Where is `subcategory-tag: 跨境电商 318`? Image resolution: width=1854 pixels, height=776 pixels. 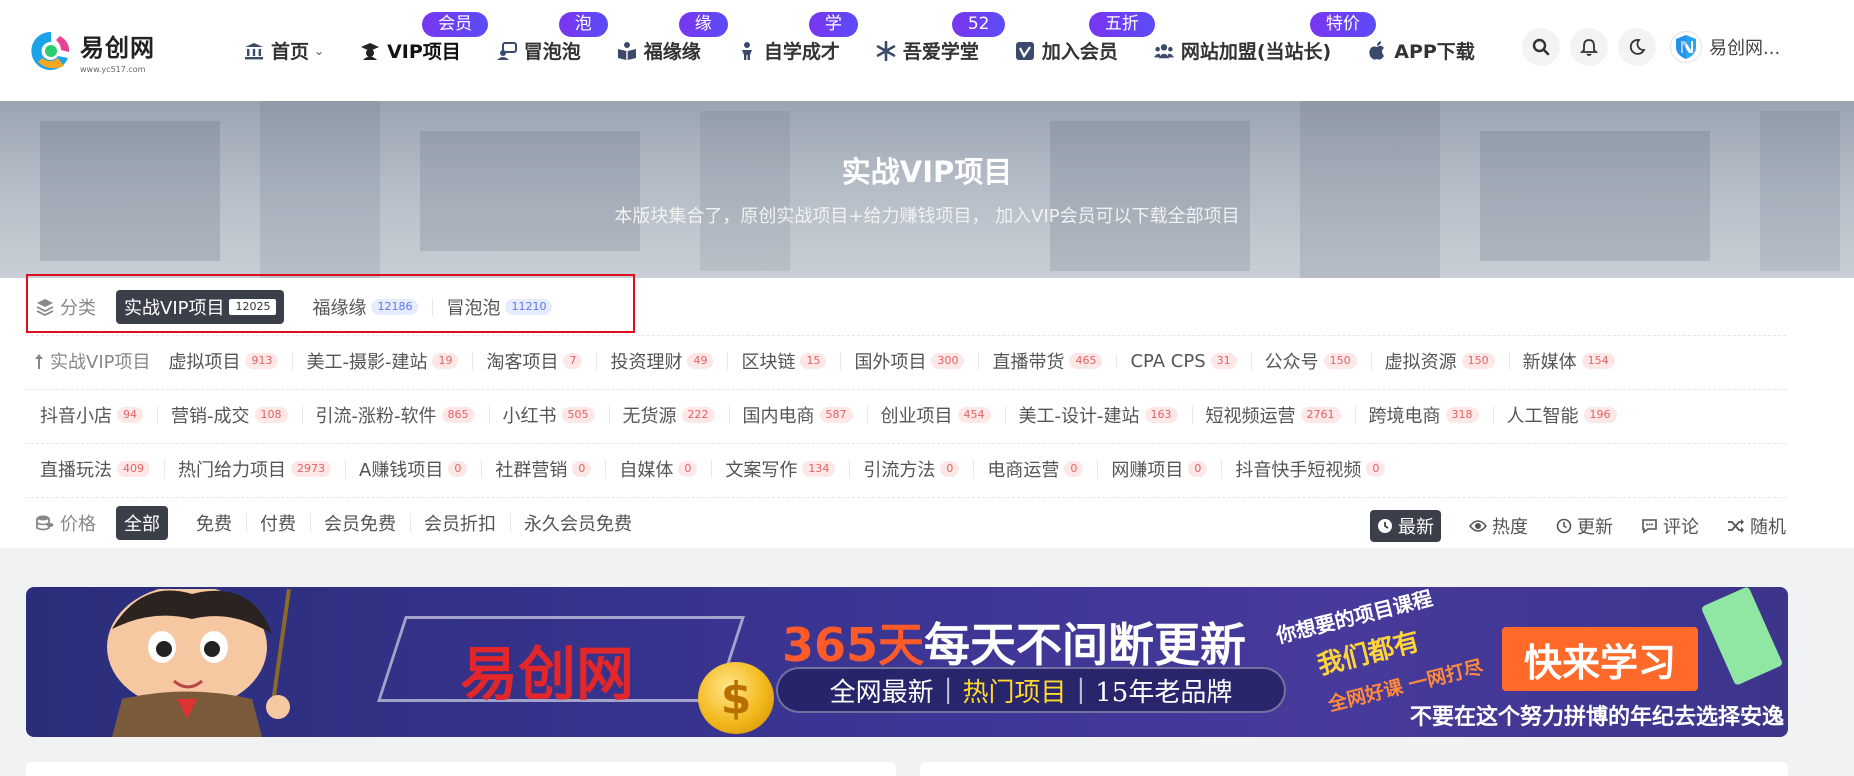
subcategory-tag: 跨境电商 318 is located at coordinates (1423, 415).